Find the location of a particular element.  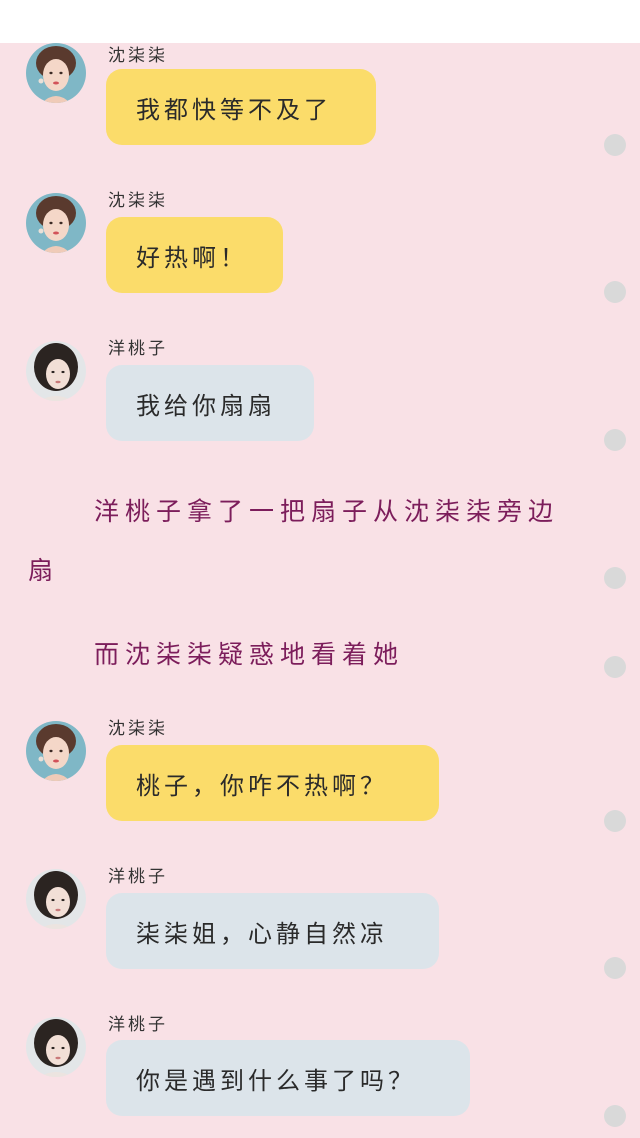

message-bubble: 你是遇到什么事了吗？ is located at coordinates (288, 1078).